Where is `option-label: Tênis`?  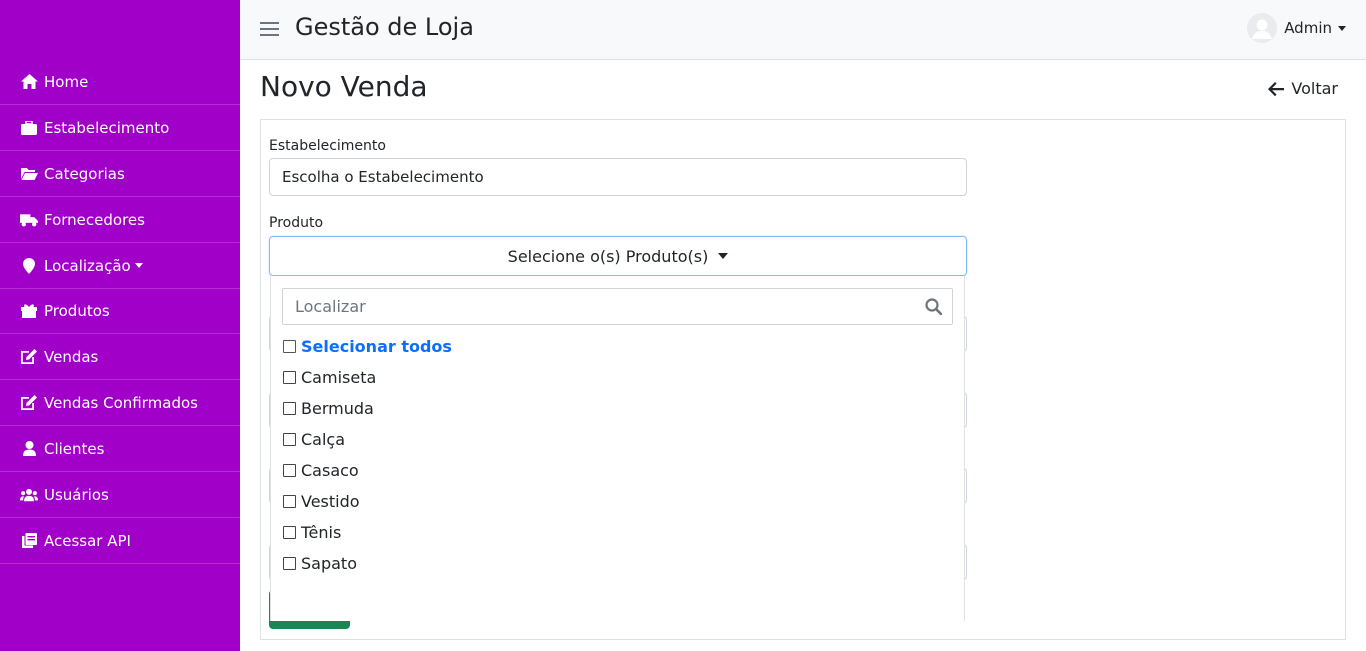 option-label: Tênis is located at coordinates (321, 532).